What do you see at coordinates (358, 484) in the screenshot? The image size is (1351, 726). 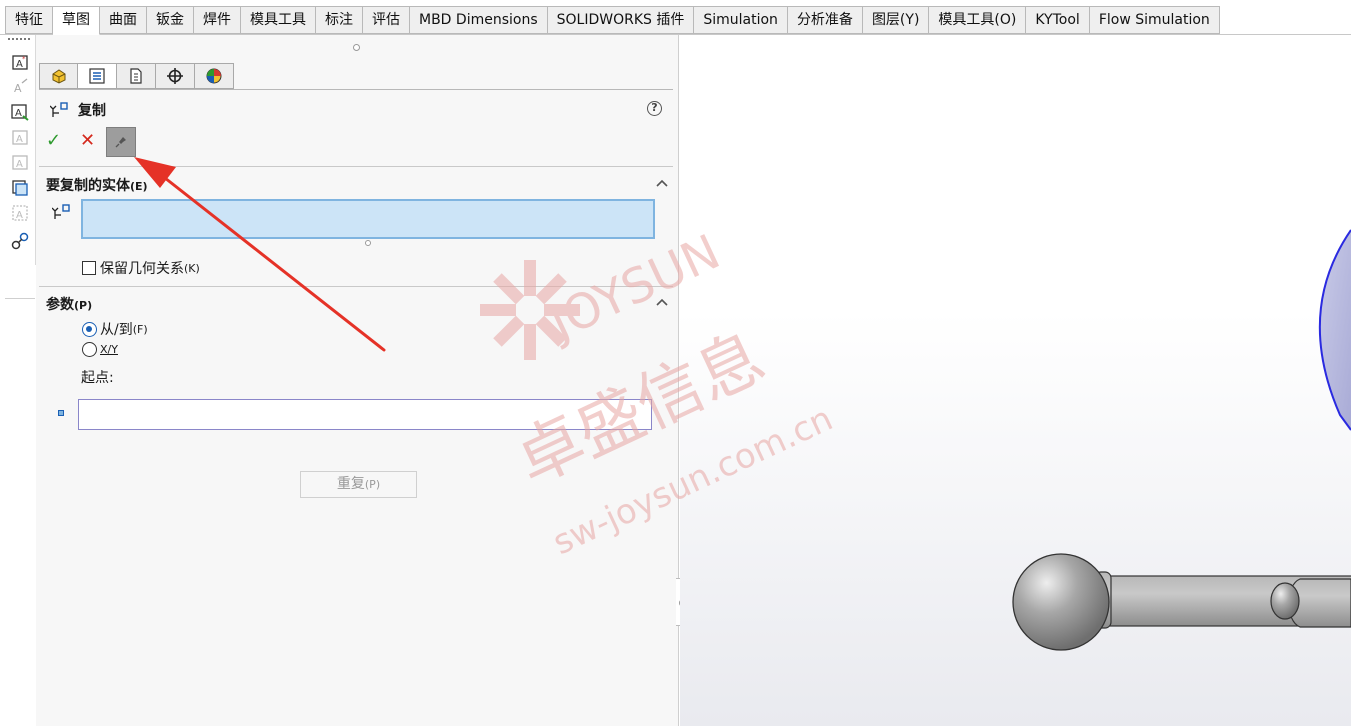 I see `repeat-button: 重复(P)` at bounding box center [358, 484].